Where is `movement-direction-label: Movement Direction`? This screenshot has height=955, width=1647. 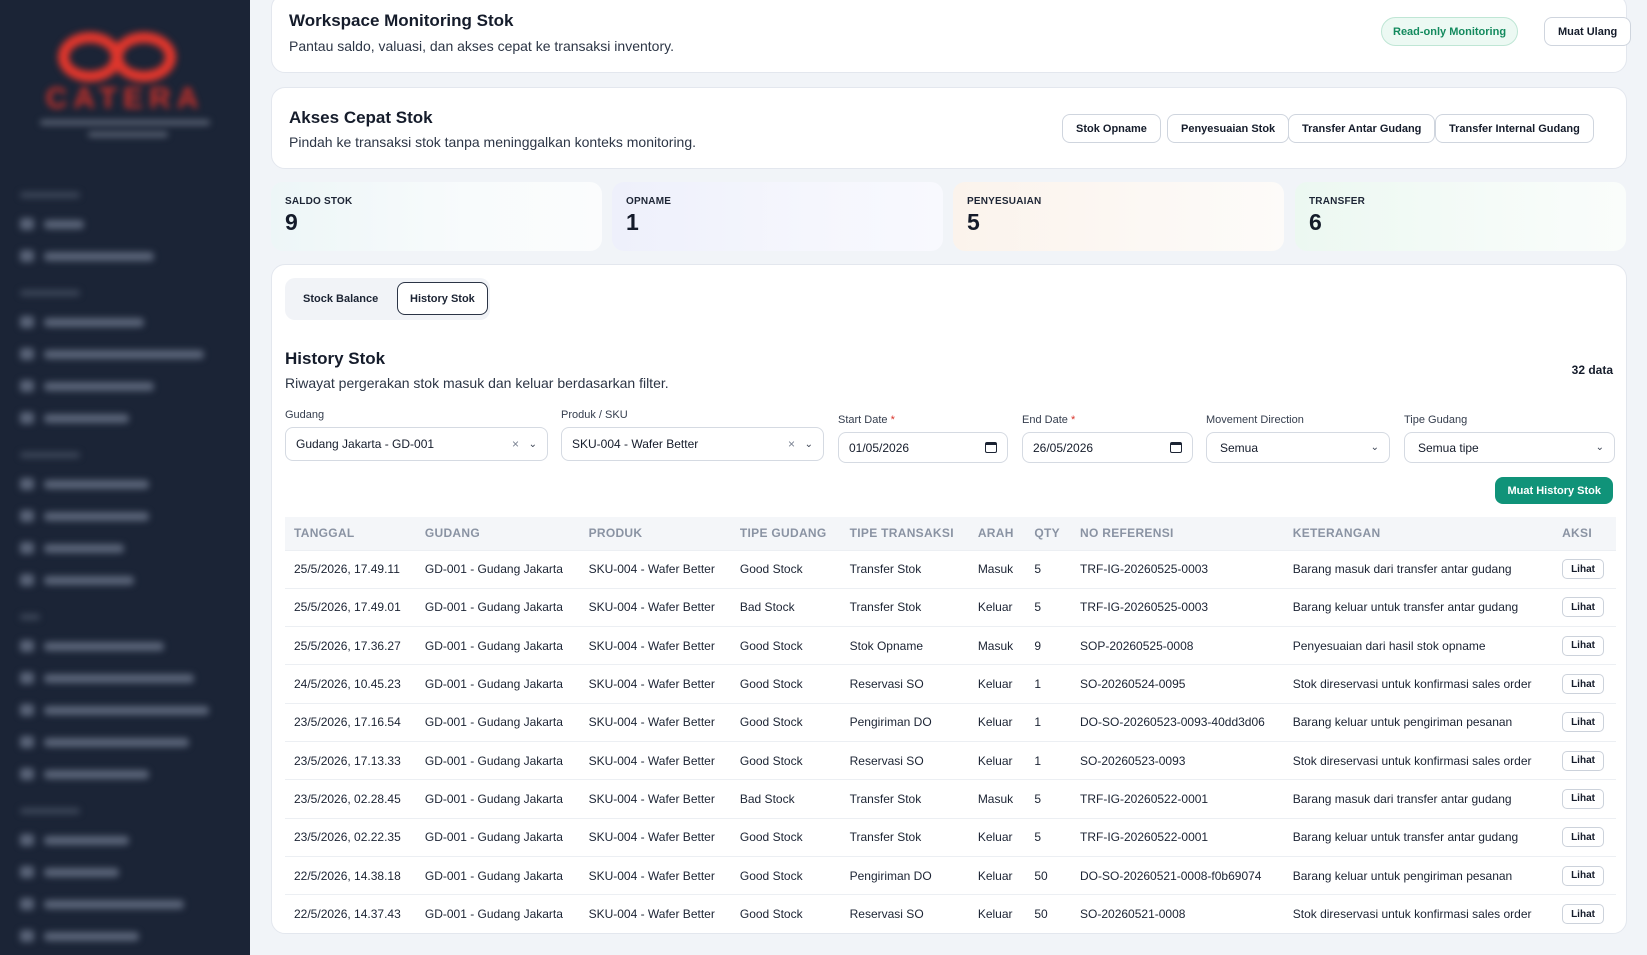
movement-direction-label: Movement Direction is located at coordinates (1255, 420).